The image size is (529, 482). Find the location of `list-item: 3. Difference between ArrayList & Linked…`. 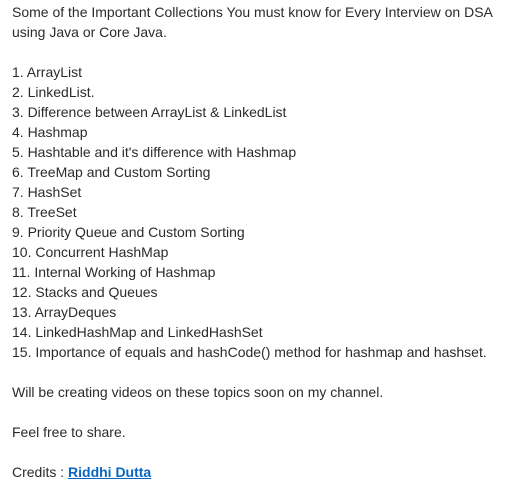

list-item: 3. Difference between ArrayList & Linked… is located at coordinates (149, 112).